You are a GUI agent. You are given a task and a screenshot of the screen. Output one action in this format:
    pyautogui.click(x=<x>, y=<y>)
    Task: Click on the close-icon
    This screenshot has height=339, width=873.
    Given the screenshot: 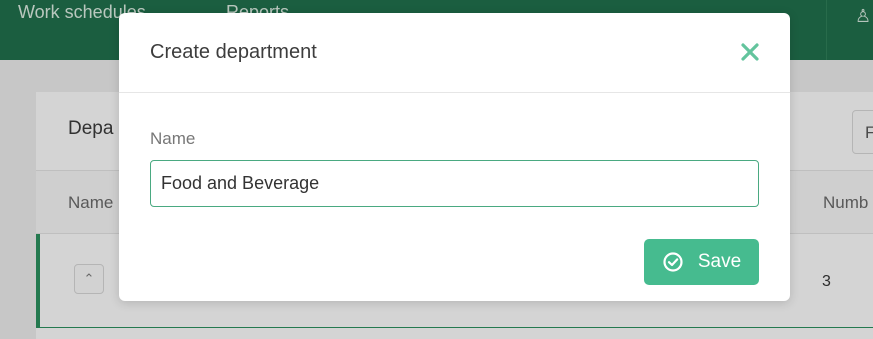 What is the action you would take?
    pyautogui.click(x=750, y=52)
    